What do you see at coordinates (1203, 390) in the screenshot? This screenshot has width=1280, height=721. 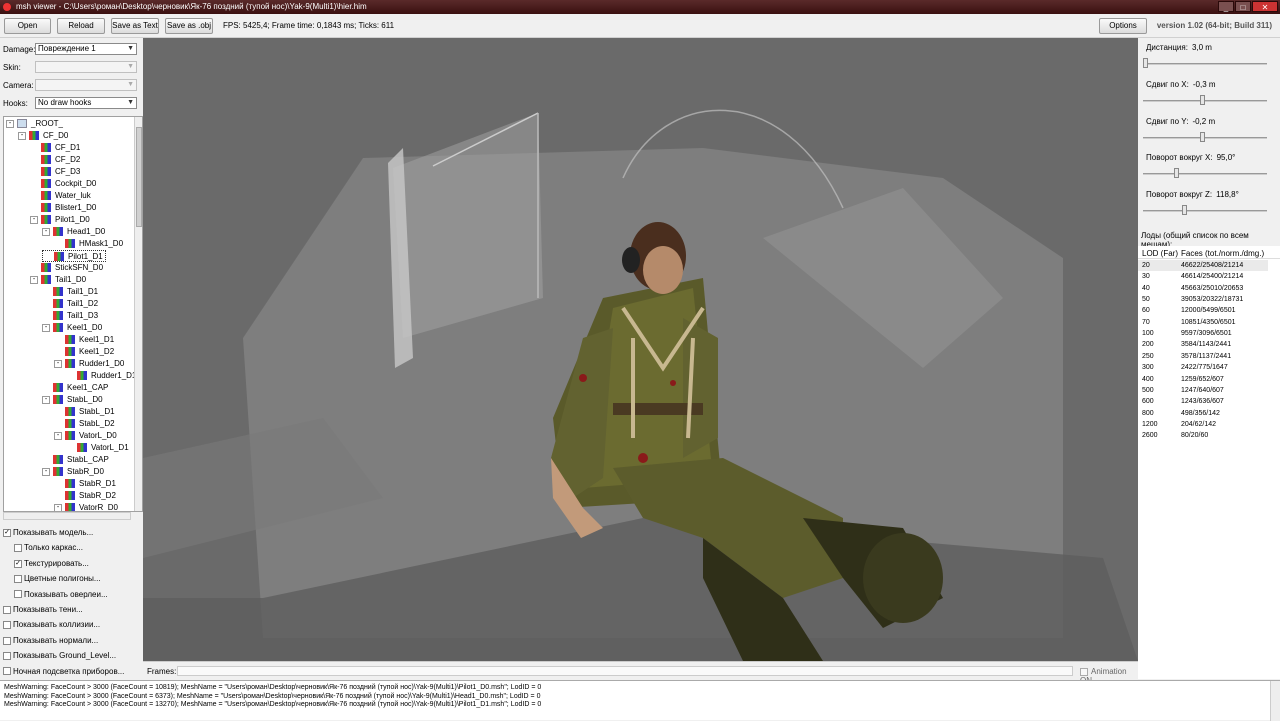 I see `lod-row: 500 1247/640/607` at bounding box center [1203, 390].